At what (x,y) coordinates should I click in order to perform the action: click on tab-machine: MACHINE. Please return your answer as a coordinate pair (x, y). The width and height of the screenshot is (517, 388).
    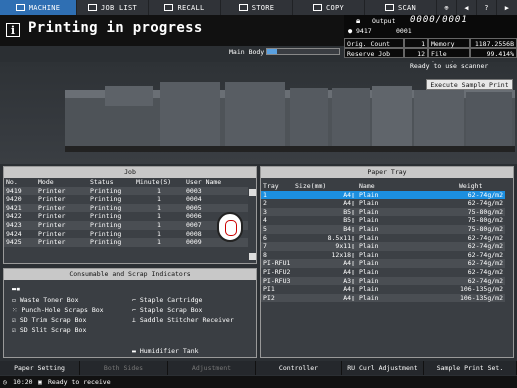
    Looking at the image, I should click on (38, 7).